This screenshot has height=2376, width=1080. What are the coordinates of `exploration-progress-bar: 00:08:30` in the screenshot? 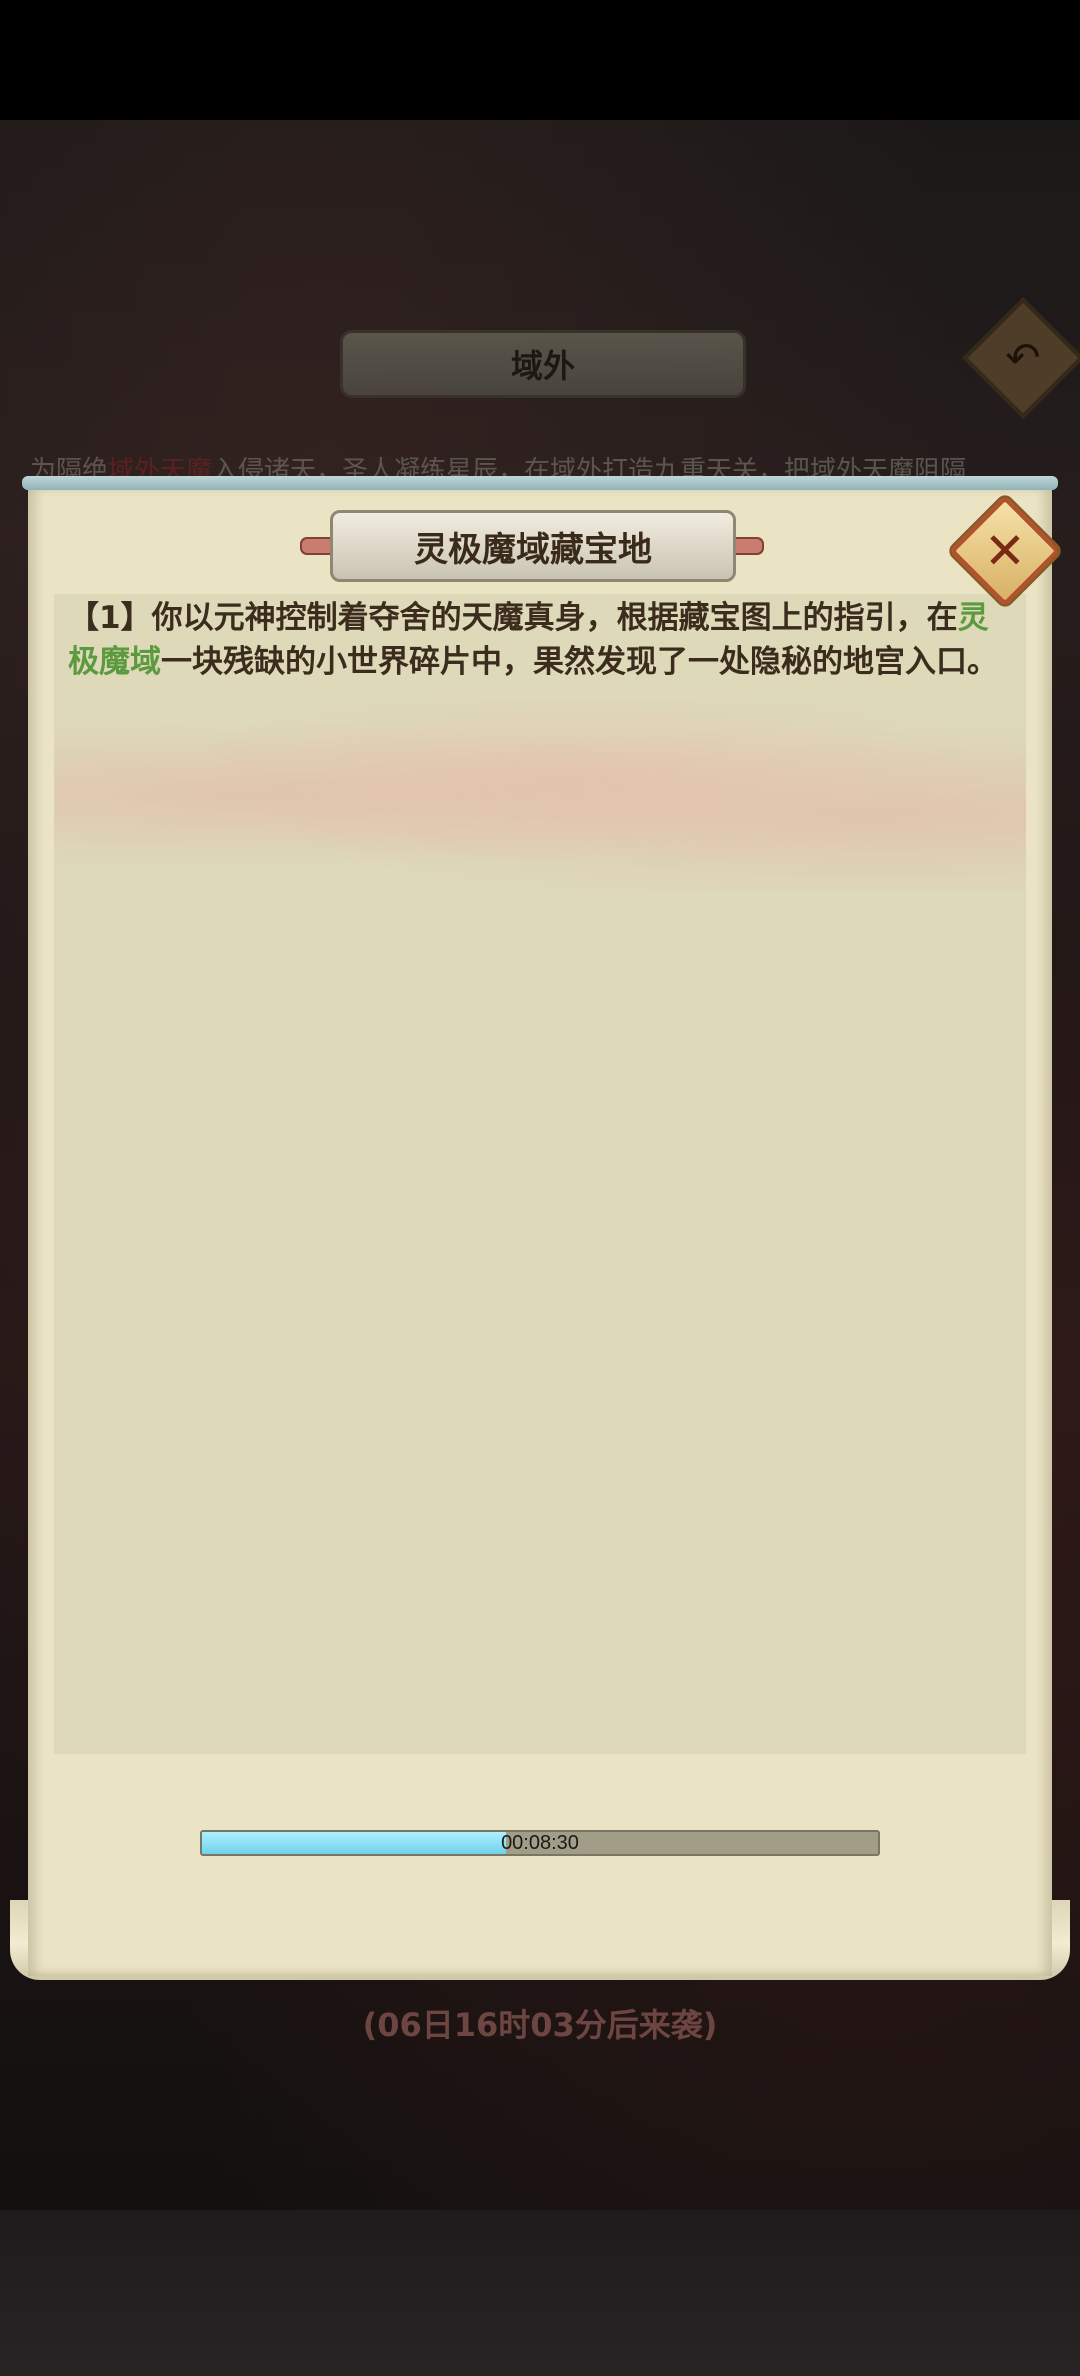 It's located at (540, 1843).